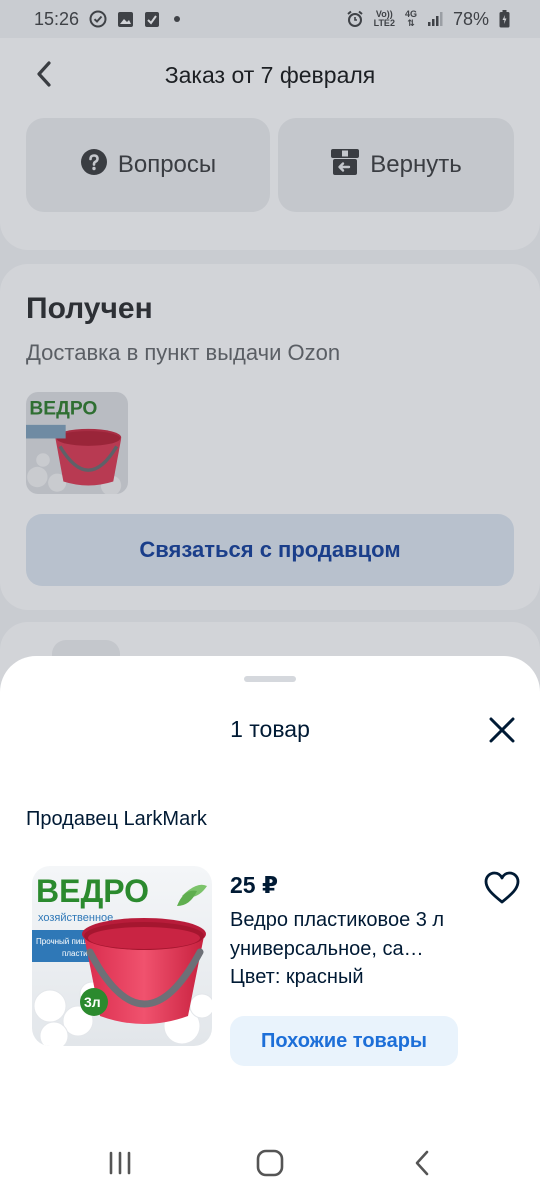 Image resolution: width=540 pixels, height=1200 pixels. I want to click on product-color: Цвет: красный, so click(297, 977).